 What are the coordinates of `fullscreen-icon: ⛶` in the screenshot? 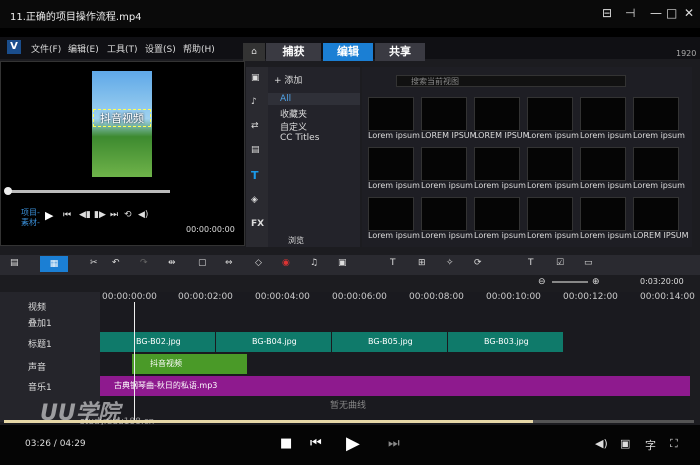 It's located at (674, 444).